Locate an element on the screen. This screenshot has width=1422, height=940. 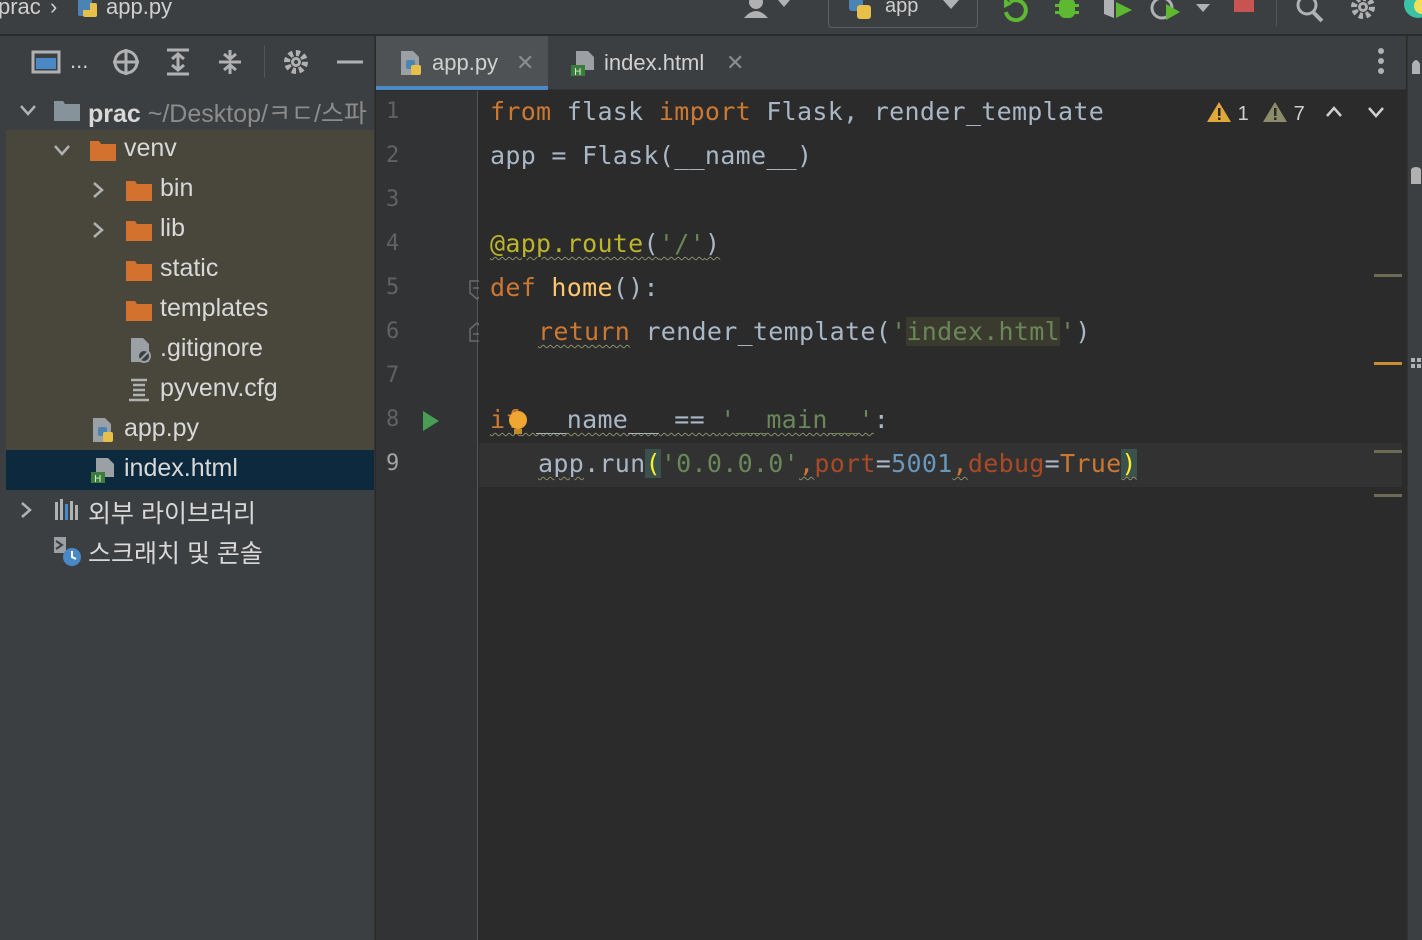
svg-text: H is located at coordinates (98, 479).